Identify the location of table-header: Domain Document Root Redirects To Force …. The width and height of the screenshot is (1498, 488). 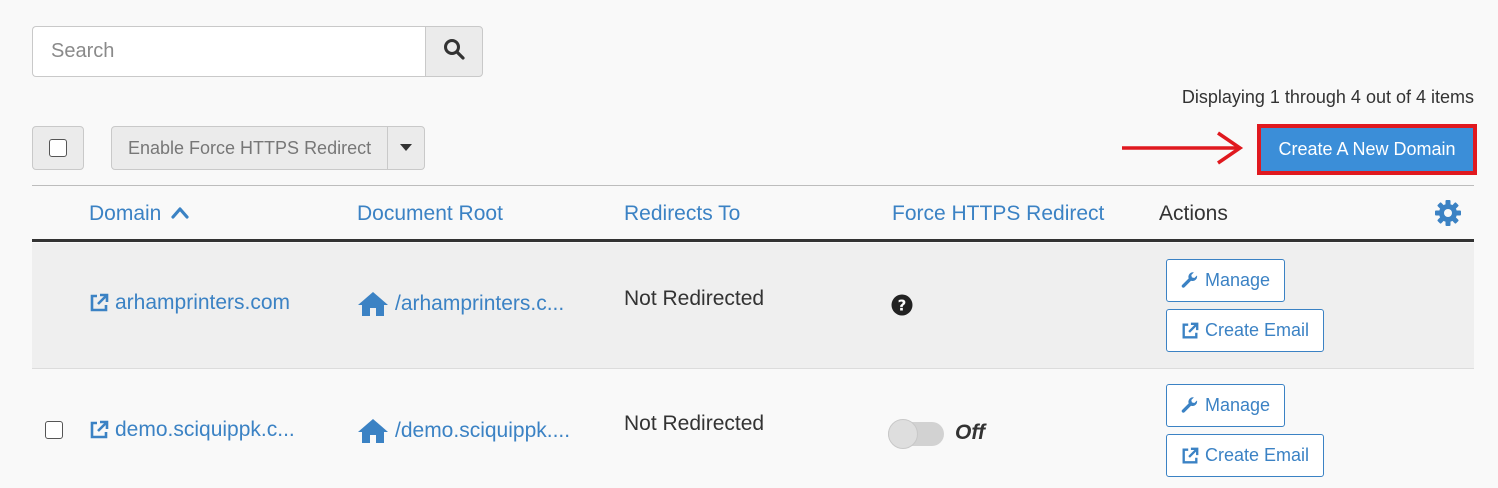
(753, 214).